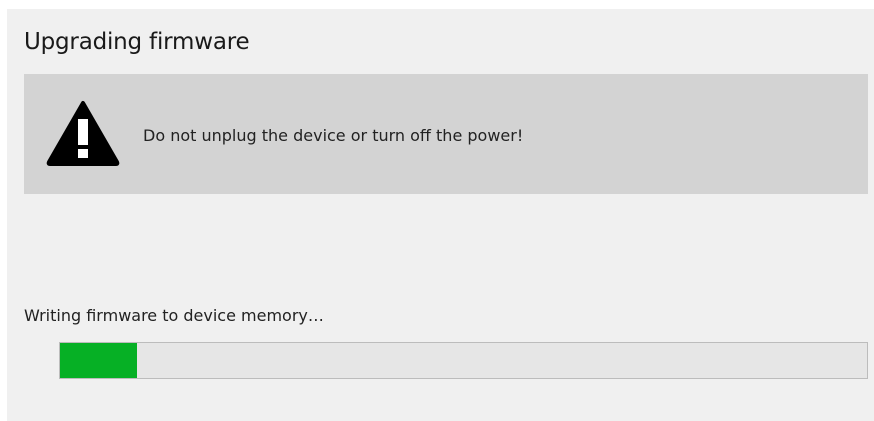 The width and height of the screenshot is (874, 421). I want to click on warning-triangle-icon, so click(83, 133).